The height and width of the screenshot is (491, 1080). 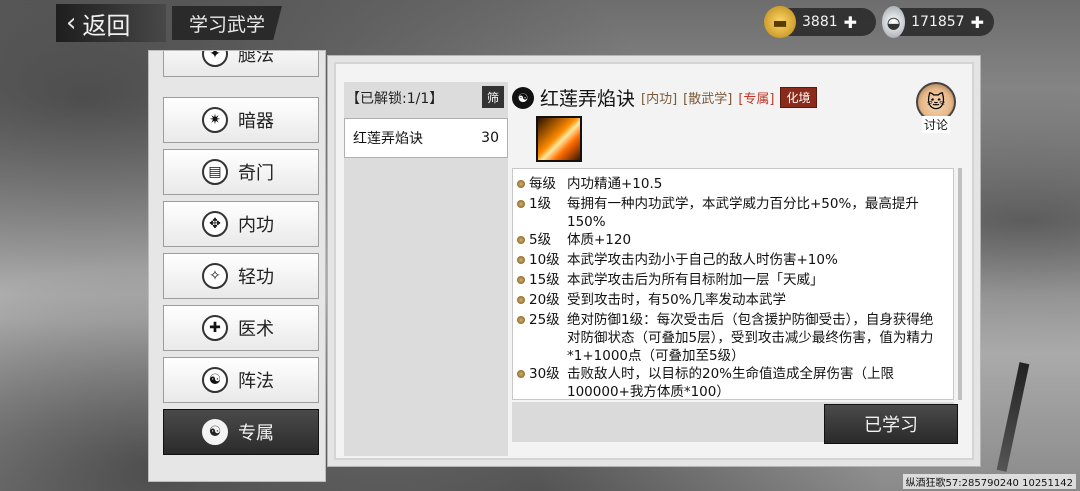 What do you see at coordinates (695, 280) in the screenshot?
I see `effect-text: 本武学攻击后为所有目标附加一层「天威」` at bounding box center [695, 280].